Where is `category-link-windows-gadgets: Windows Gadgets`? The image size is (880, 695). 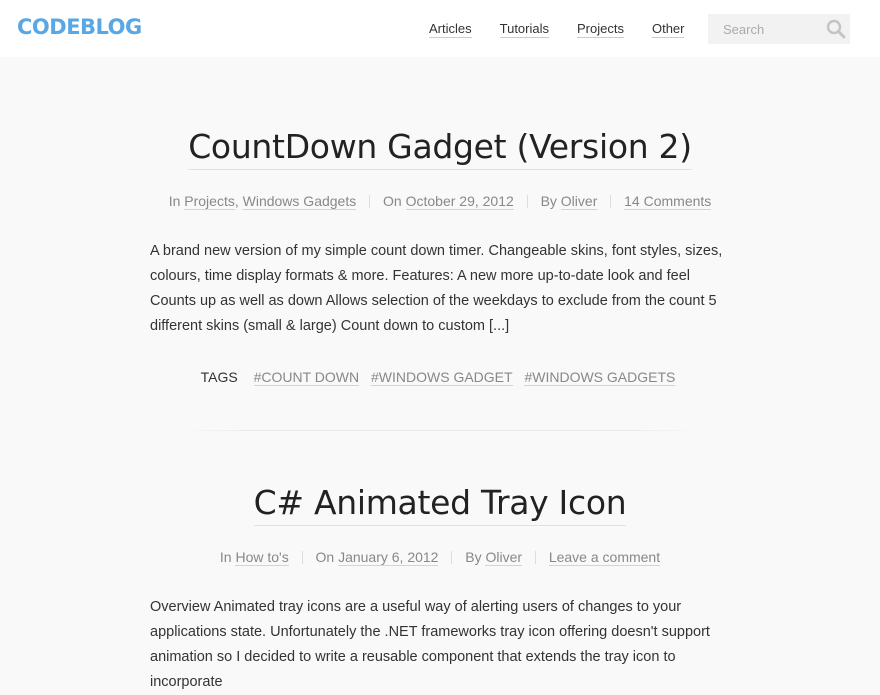 category-link-windows-gadgets: Windows Gadgets is located at coordinates (299, 201).